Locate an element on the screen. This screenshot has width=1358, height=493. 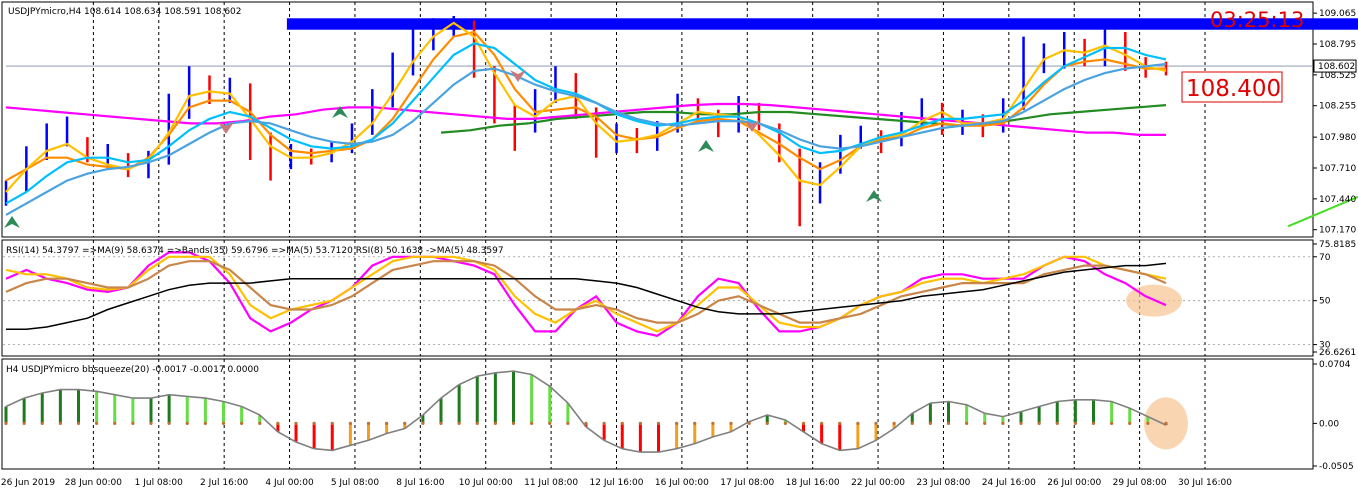
time-label: 24 Jul 16:00 is located at coordinates (1009, 483).